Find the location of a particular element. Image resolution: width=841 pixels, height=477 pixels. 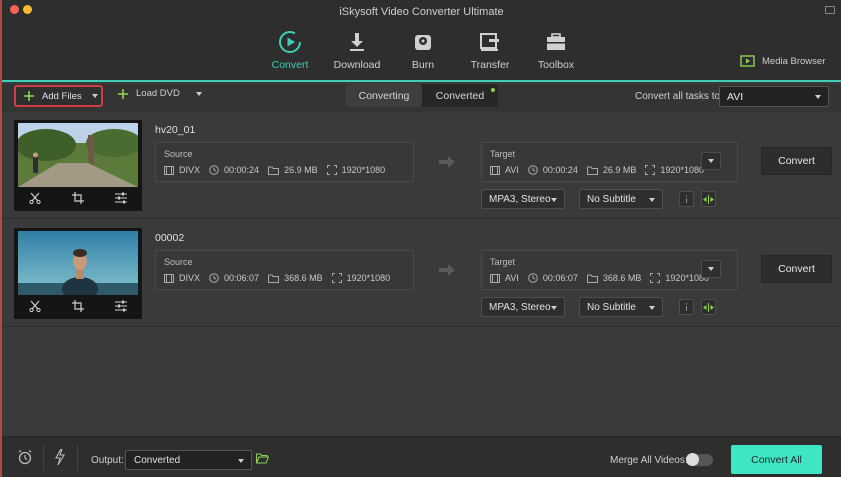

target-size: 368.6 MB is located at coordinates (622, 278).